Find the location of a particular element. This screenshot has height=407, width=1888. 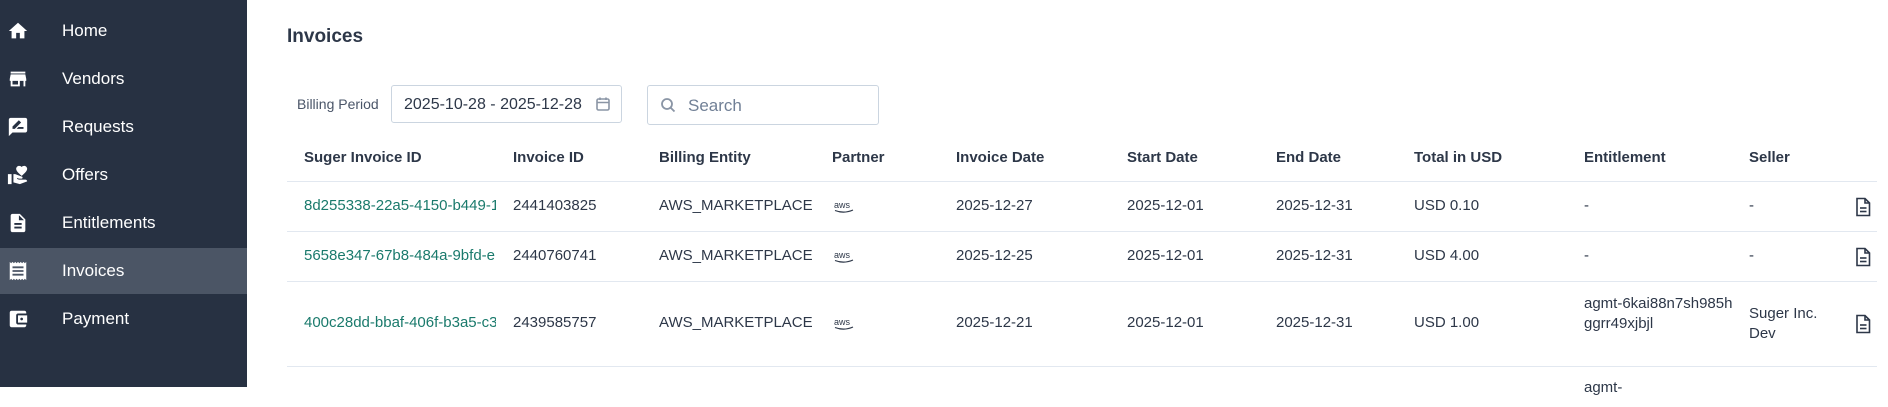

billing-period-picker: 2025-10-28 - 2025-12-28 is located at coordinates (506, 104).